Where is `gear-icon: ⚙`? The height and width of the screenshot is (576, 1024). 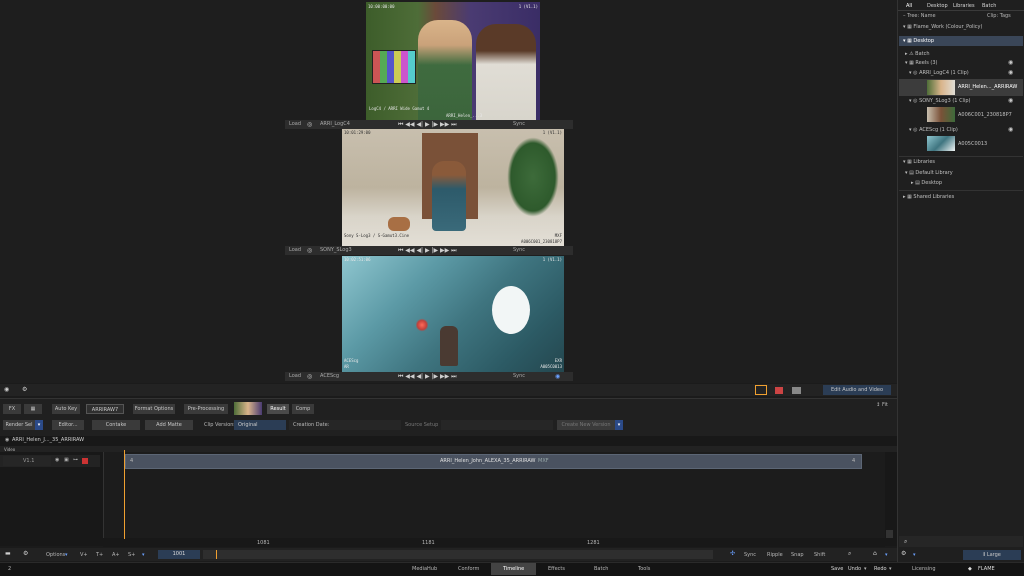 gear-icon: ⚙ is located at coordinates (24, 389).